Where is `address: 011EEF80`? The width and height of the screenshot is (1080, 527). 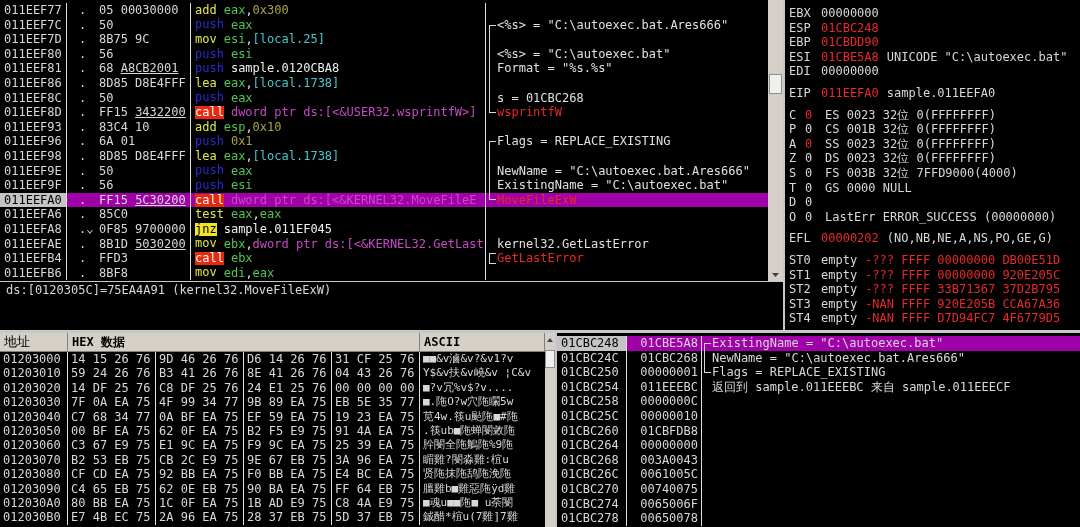
address: 011EEF80 is located at coordinates (33, 54).